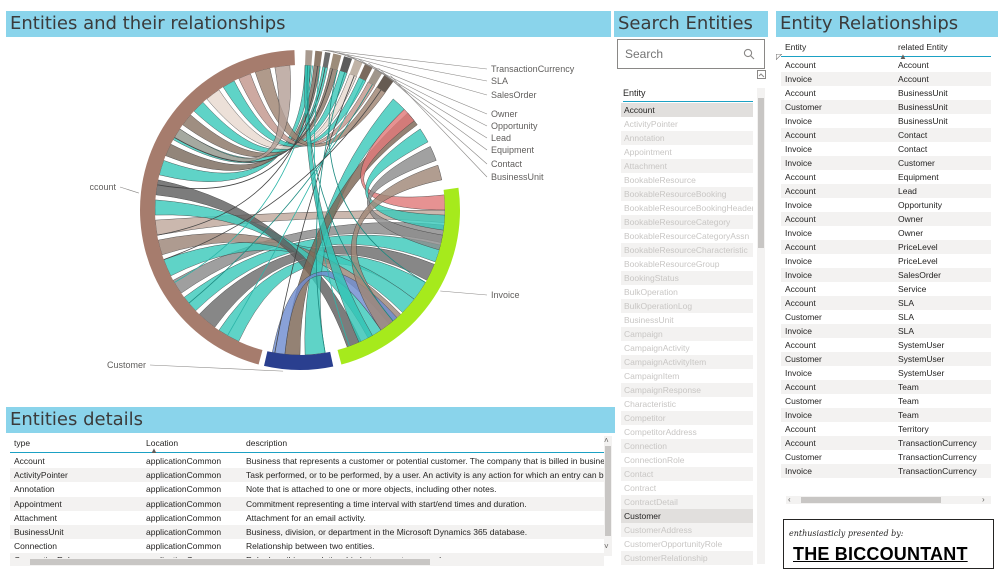 This screenshot has width=999, height=571. I want to click on details-v-scrollbar: ˄ ˅, so click(608, 496).